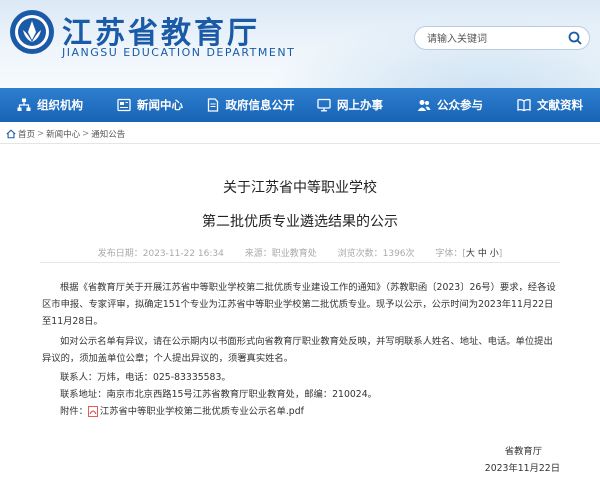  Describe the element at coordinates (179, 52) in the screenshot. I see `site-subtitle: JIANGSU EDUCATION DEPARTMENT` at that location.